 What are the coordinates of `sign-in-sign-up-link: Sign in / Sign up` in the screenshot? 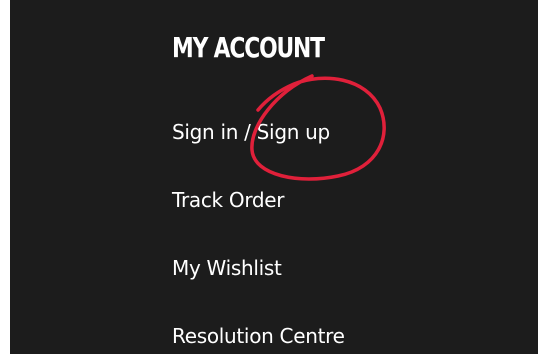 It's located at (251, 132).